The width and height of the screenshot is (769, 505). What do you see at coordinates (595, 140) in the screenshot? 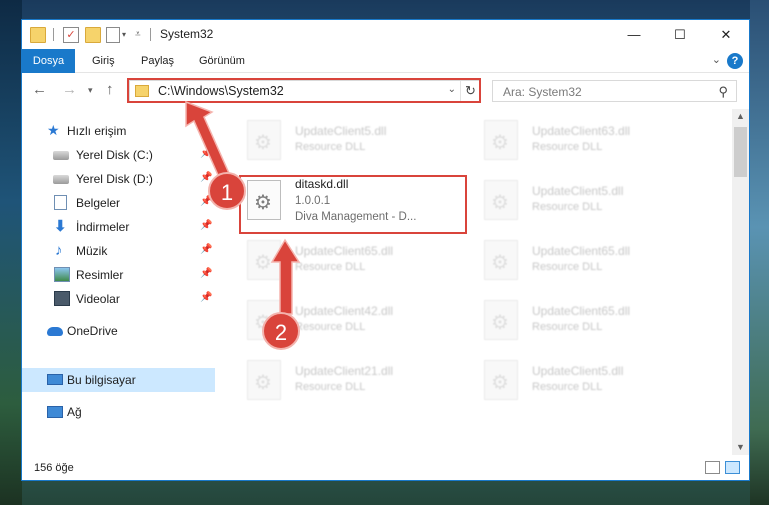
I see `file-item: UpdateClient63.dll Resource DLL` at bounding box center [595, 140].